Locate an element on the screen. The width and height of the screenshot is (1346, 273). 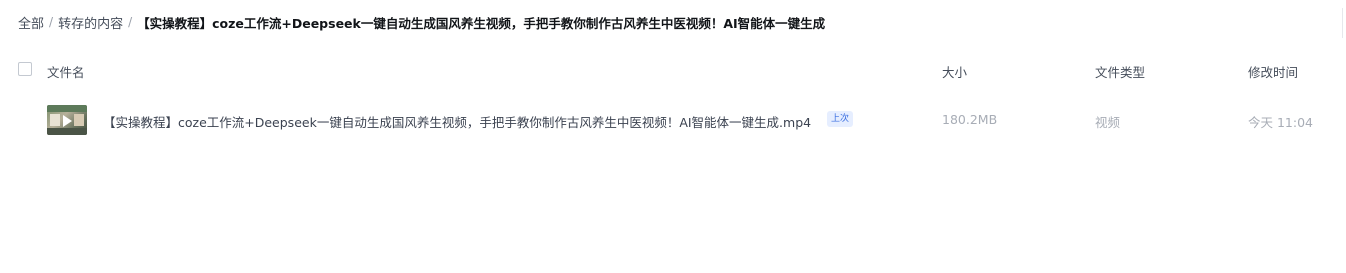
last-opened-badge: 上次 is located at coordinates (840, 119).